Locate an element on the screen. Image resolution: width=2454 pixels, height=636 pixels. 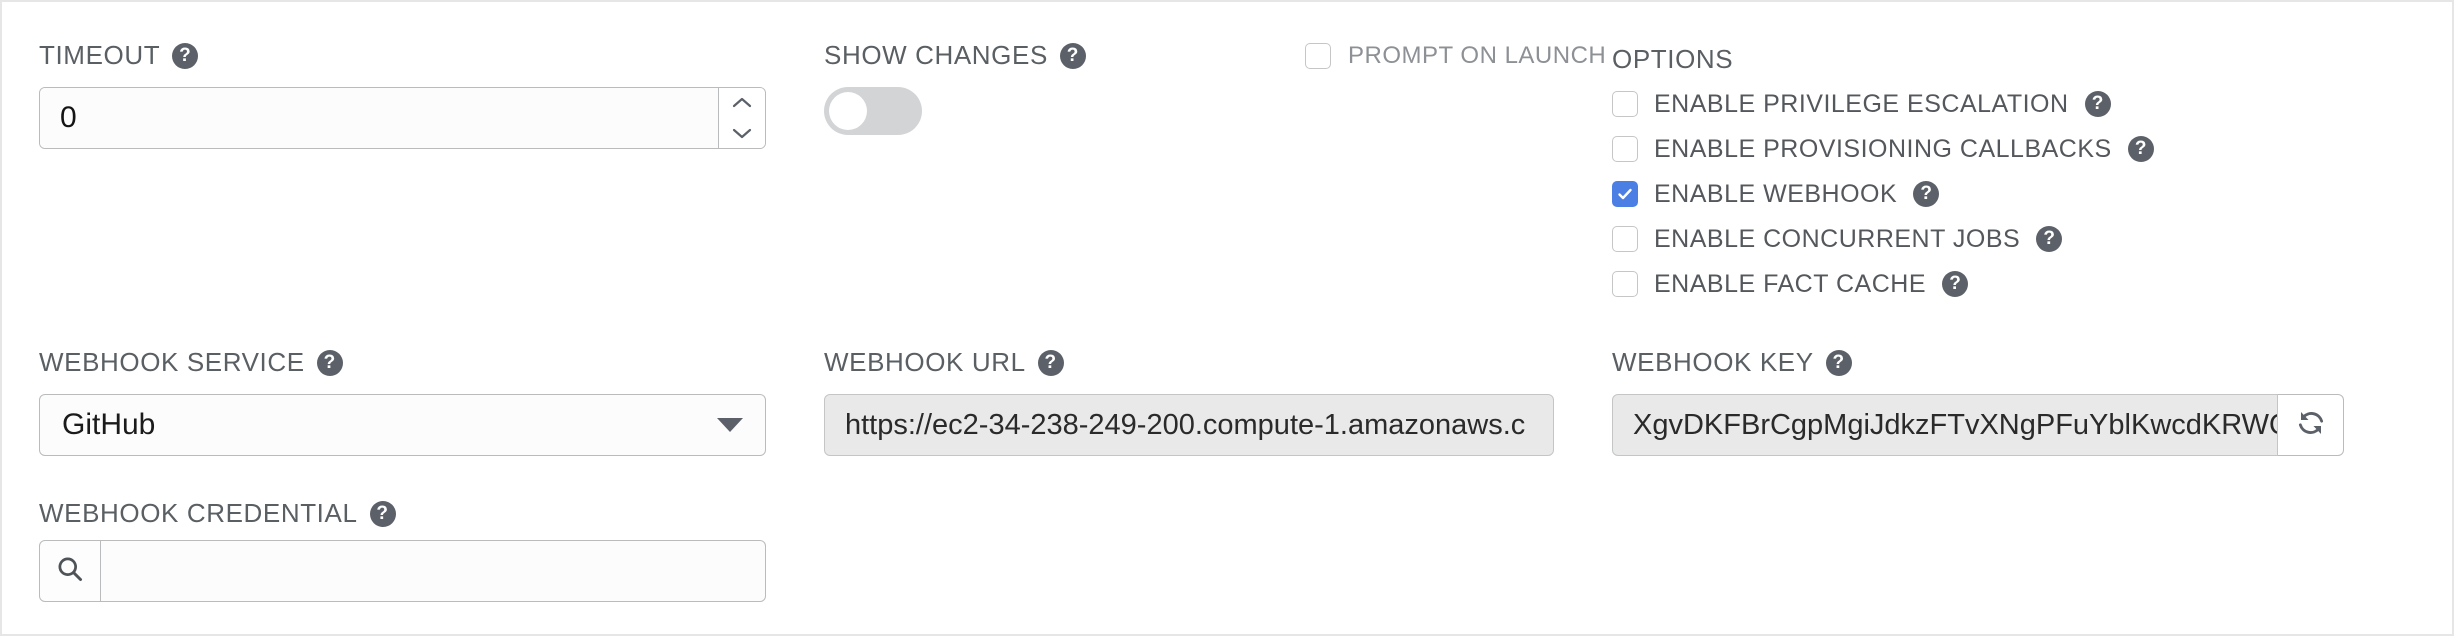
timeout-stepper is located at coordinates (741, 118).